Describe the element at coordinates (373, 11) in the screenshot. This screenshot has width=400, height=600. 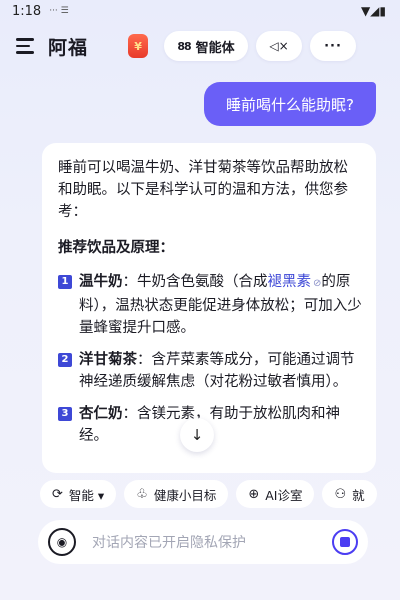
I see `status-right-icons: ▼◢▮` at that location.